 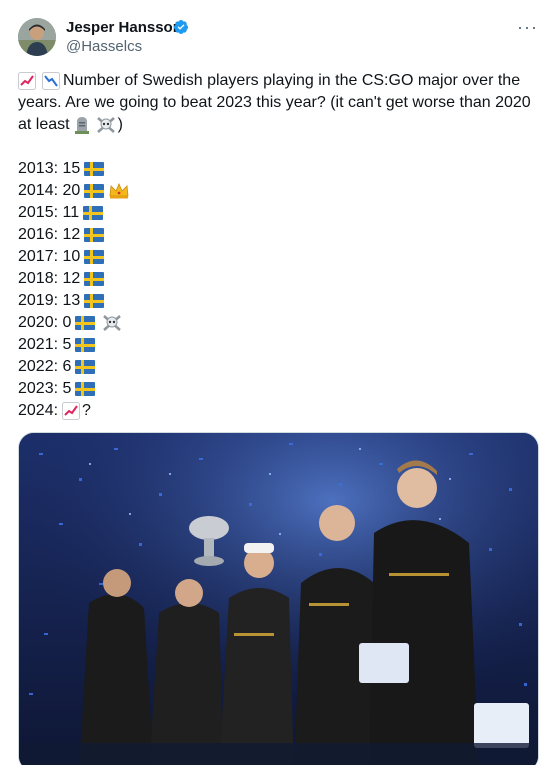 What do you see at coordinates (49, 278) in the screenshot?
I see `year-row-text: 2018: 12` at bounding box center [49, 278].